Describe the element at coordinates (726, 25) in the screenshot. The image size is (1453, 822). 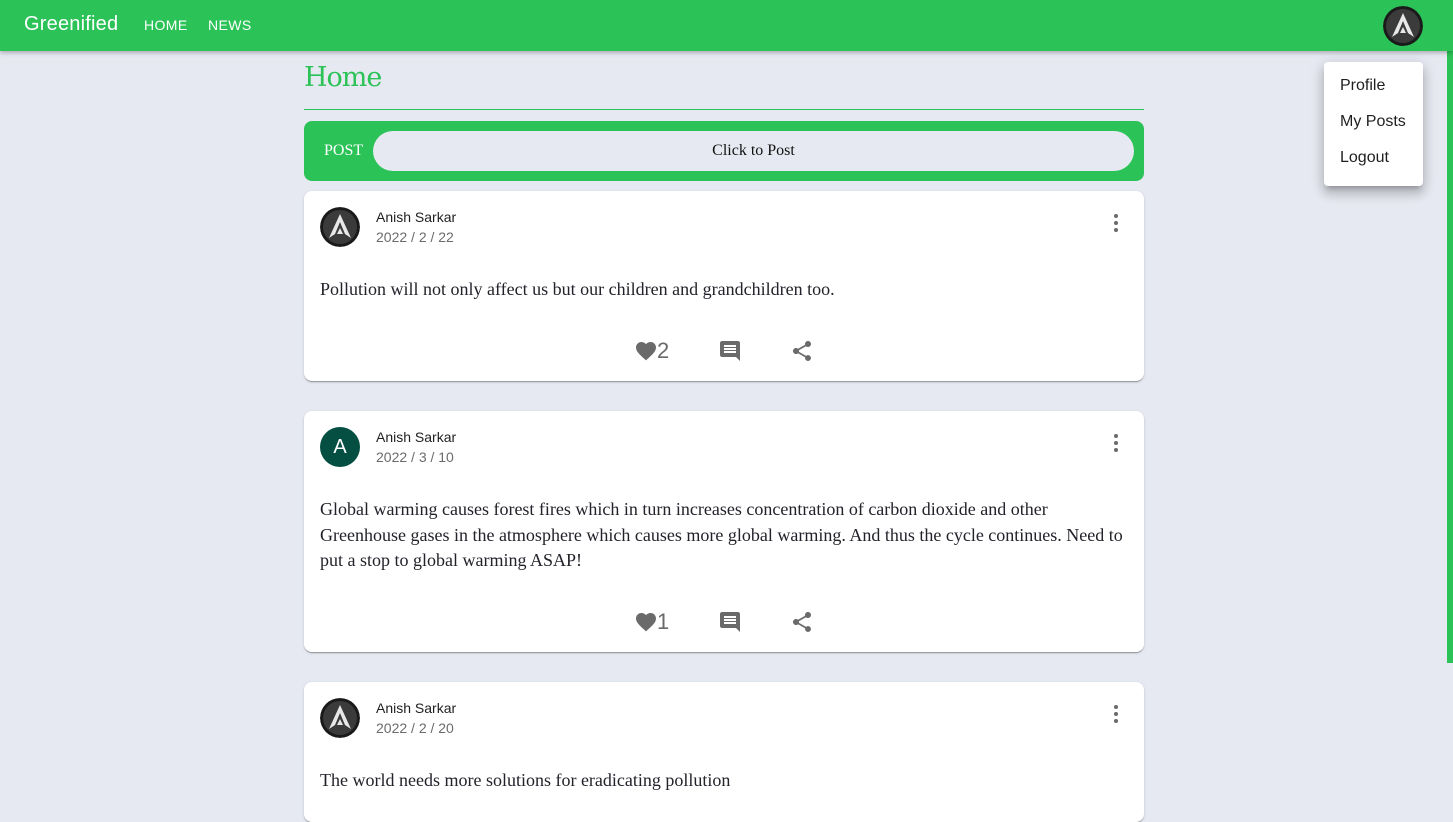
I see `top-navbar: Greenified HOME NEWS` at that location.